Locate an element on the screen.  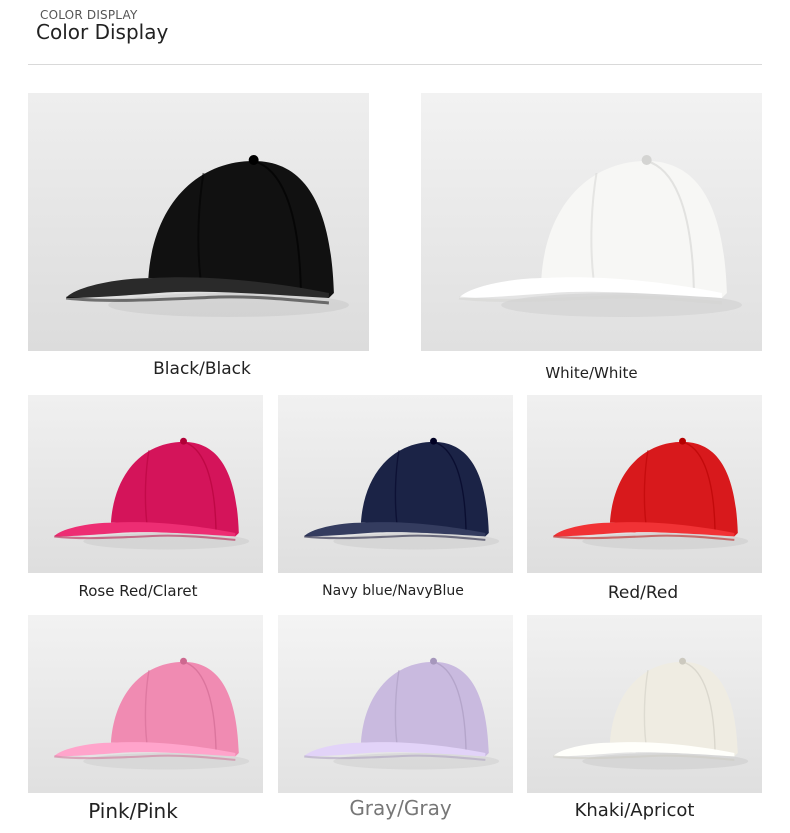
product-image-pink is located at coordinates (145, 704).